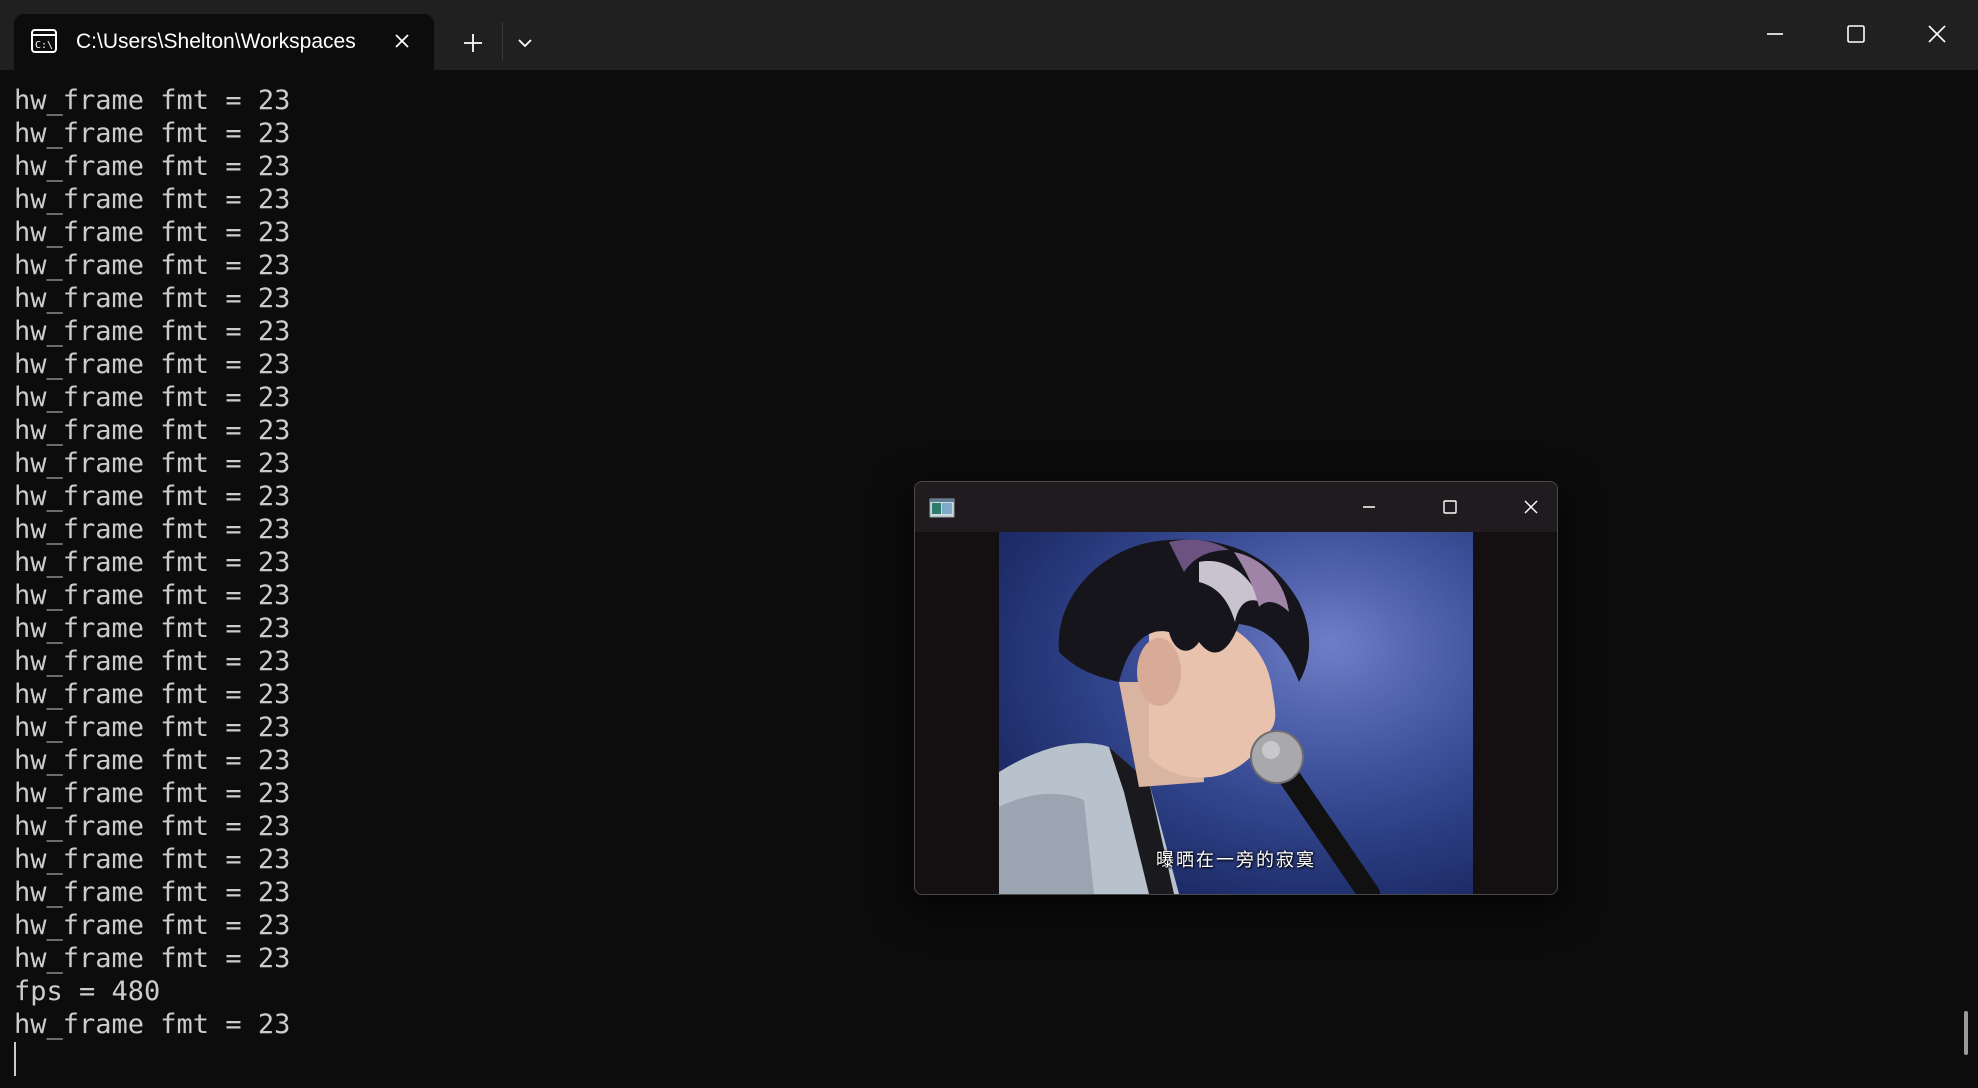 Image resolution: width=1978 pixels, height=1088 pixels. I want to click on maximize-icon, so click(1856, 34).